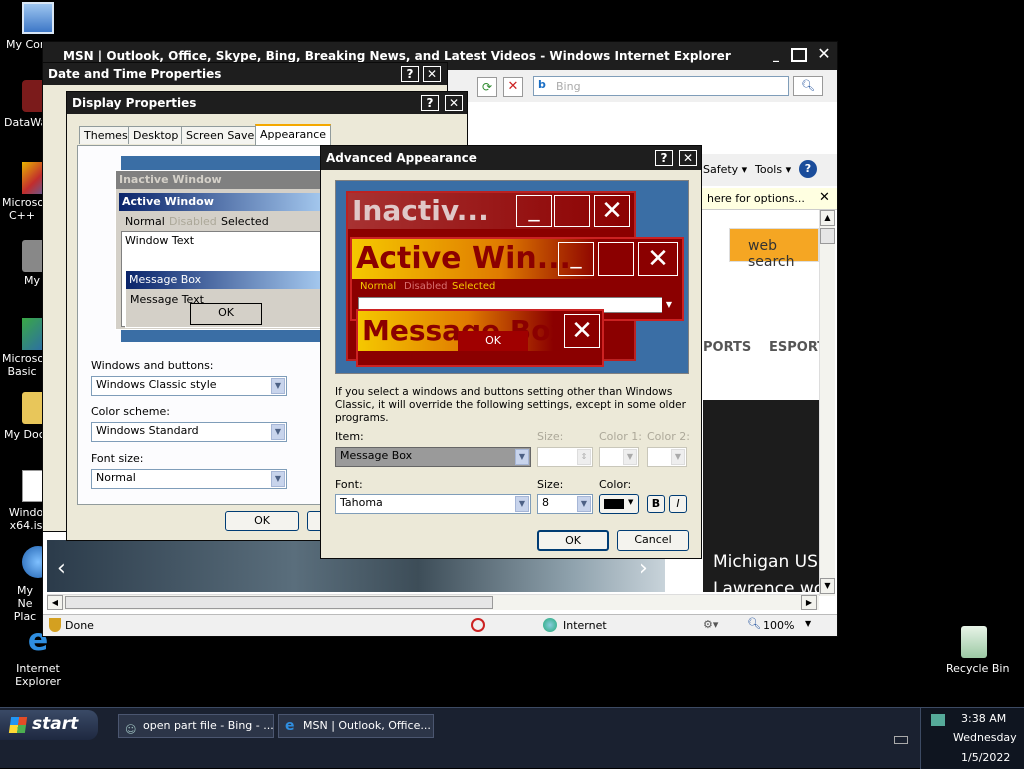 Image resolution: width=1024 pixels, height=769 pixels. What do you see at coordinates (189, 386) in the screenshot?
I see `windows-buttons-select: Windows Classic style ▼` at bounding box center [189, 386].